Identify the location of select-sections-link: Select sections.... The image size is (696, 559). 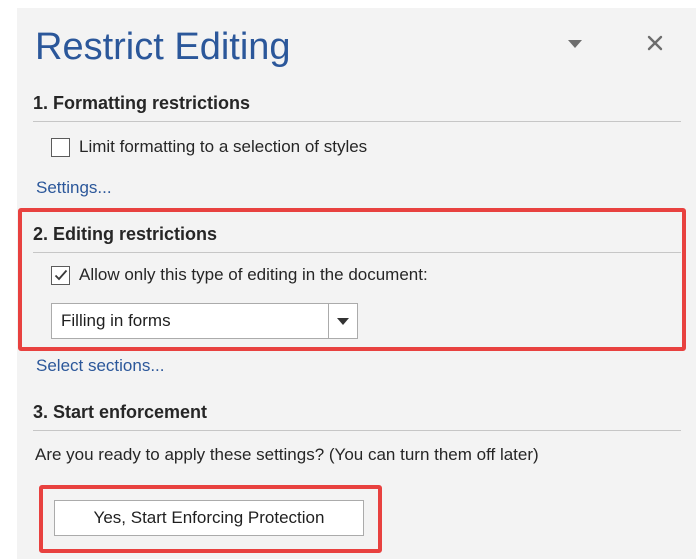
(100, 366).